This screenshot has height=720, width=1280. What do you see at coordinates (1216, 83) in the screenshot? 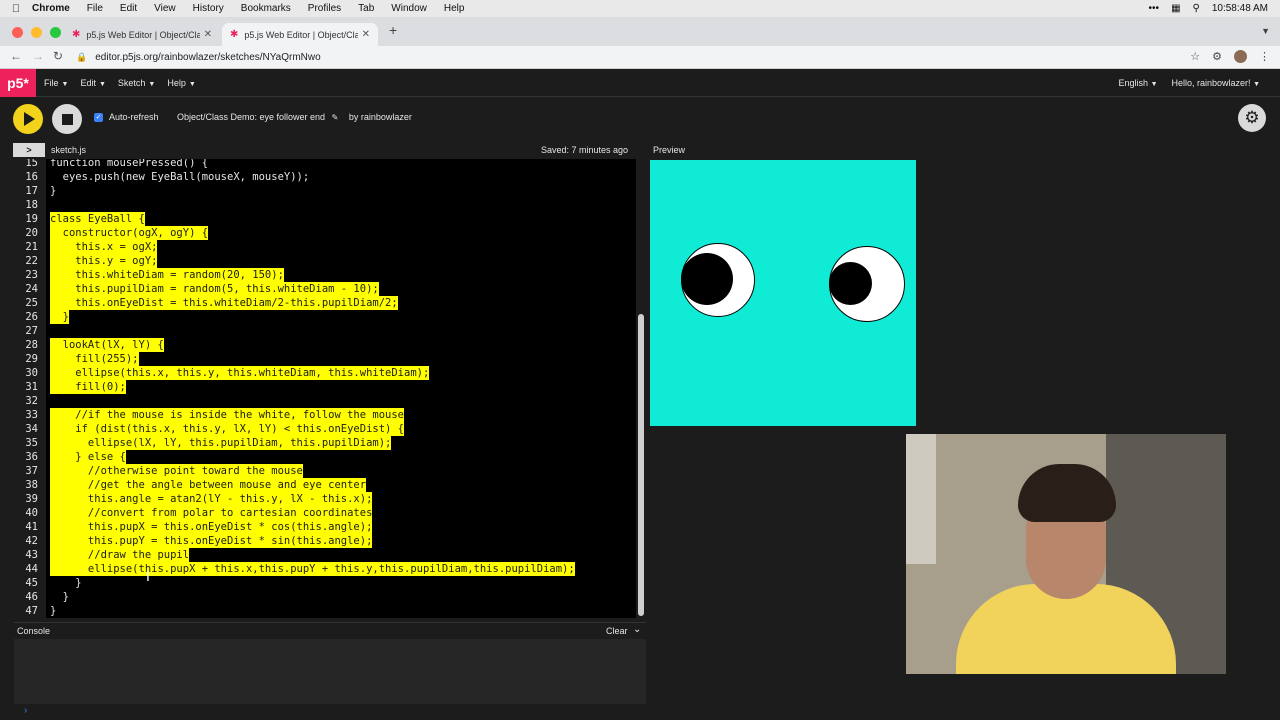
I see `user-menu: Hello, rainbowlazer! ▼` at bounding box center [1216, 83].